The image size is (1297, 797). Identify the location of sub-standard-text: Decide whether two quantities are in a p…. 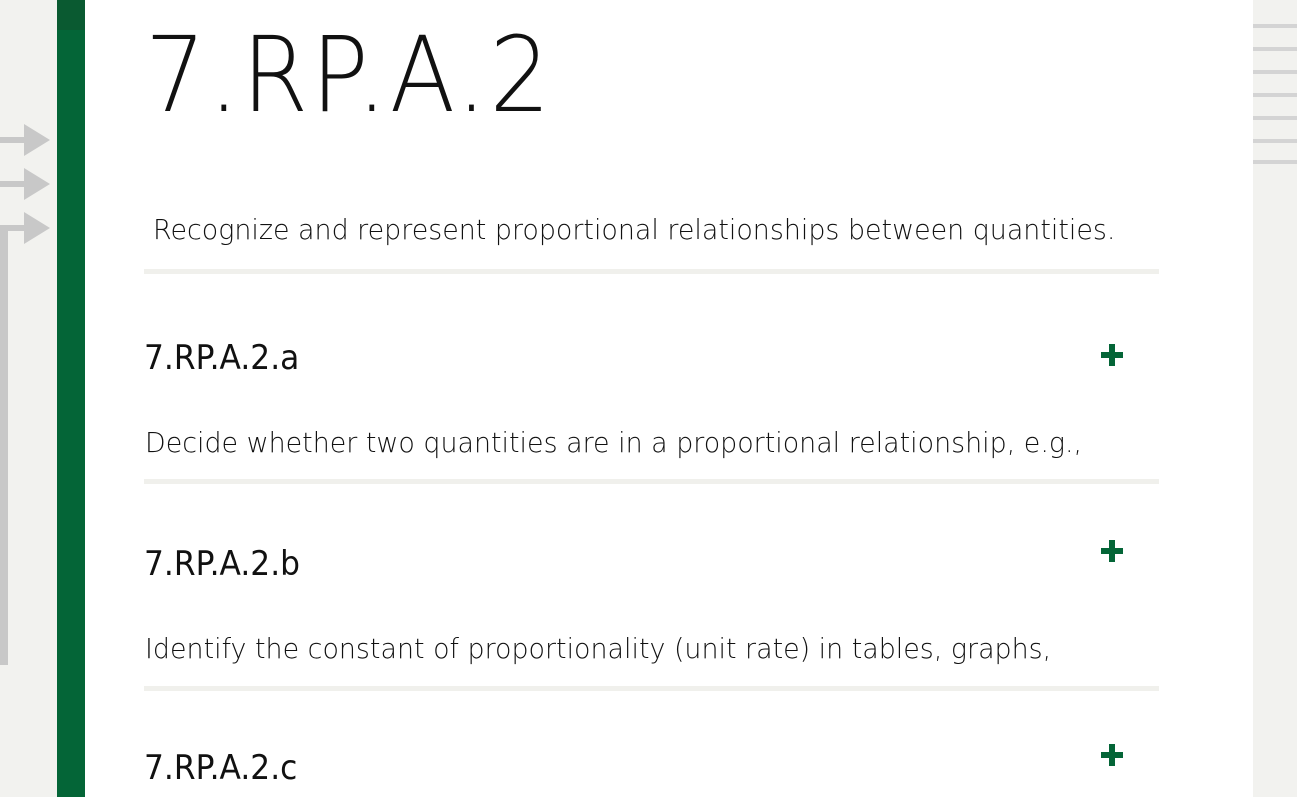
(614, 442).